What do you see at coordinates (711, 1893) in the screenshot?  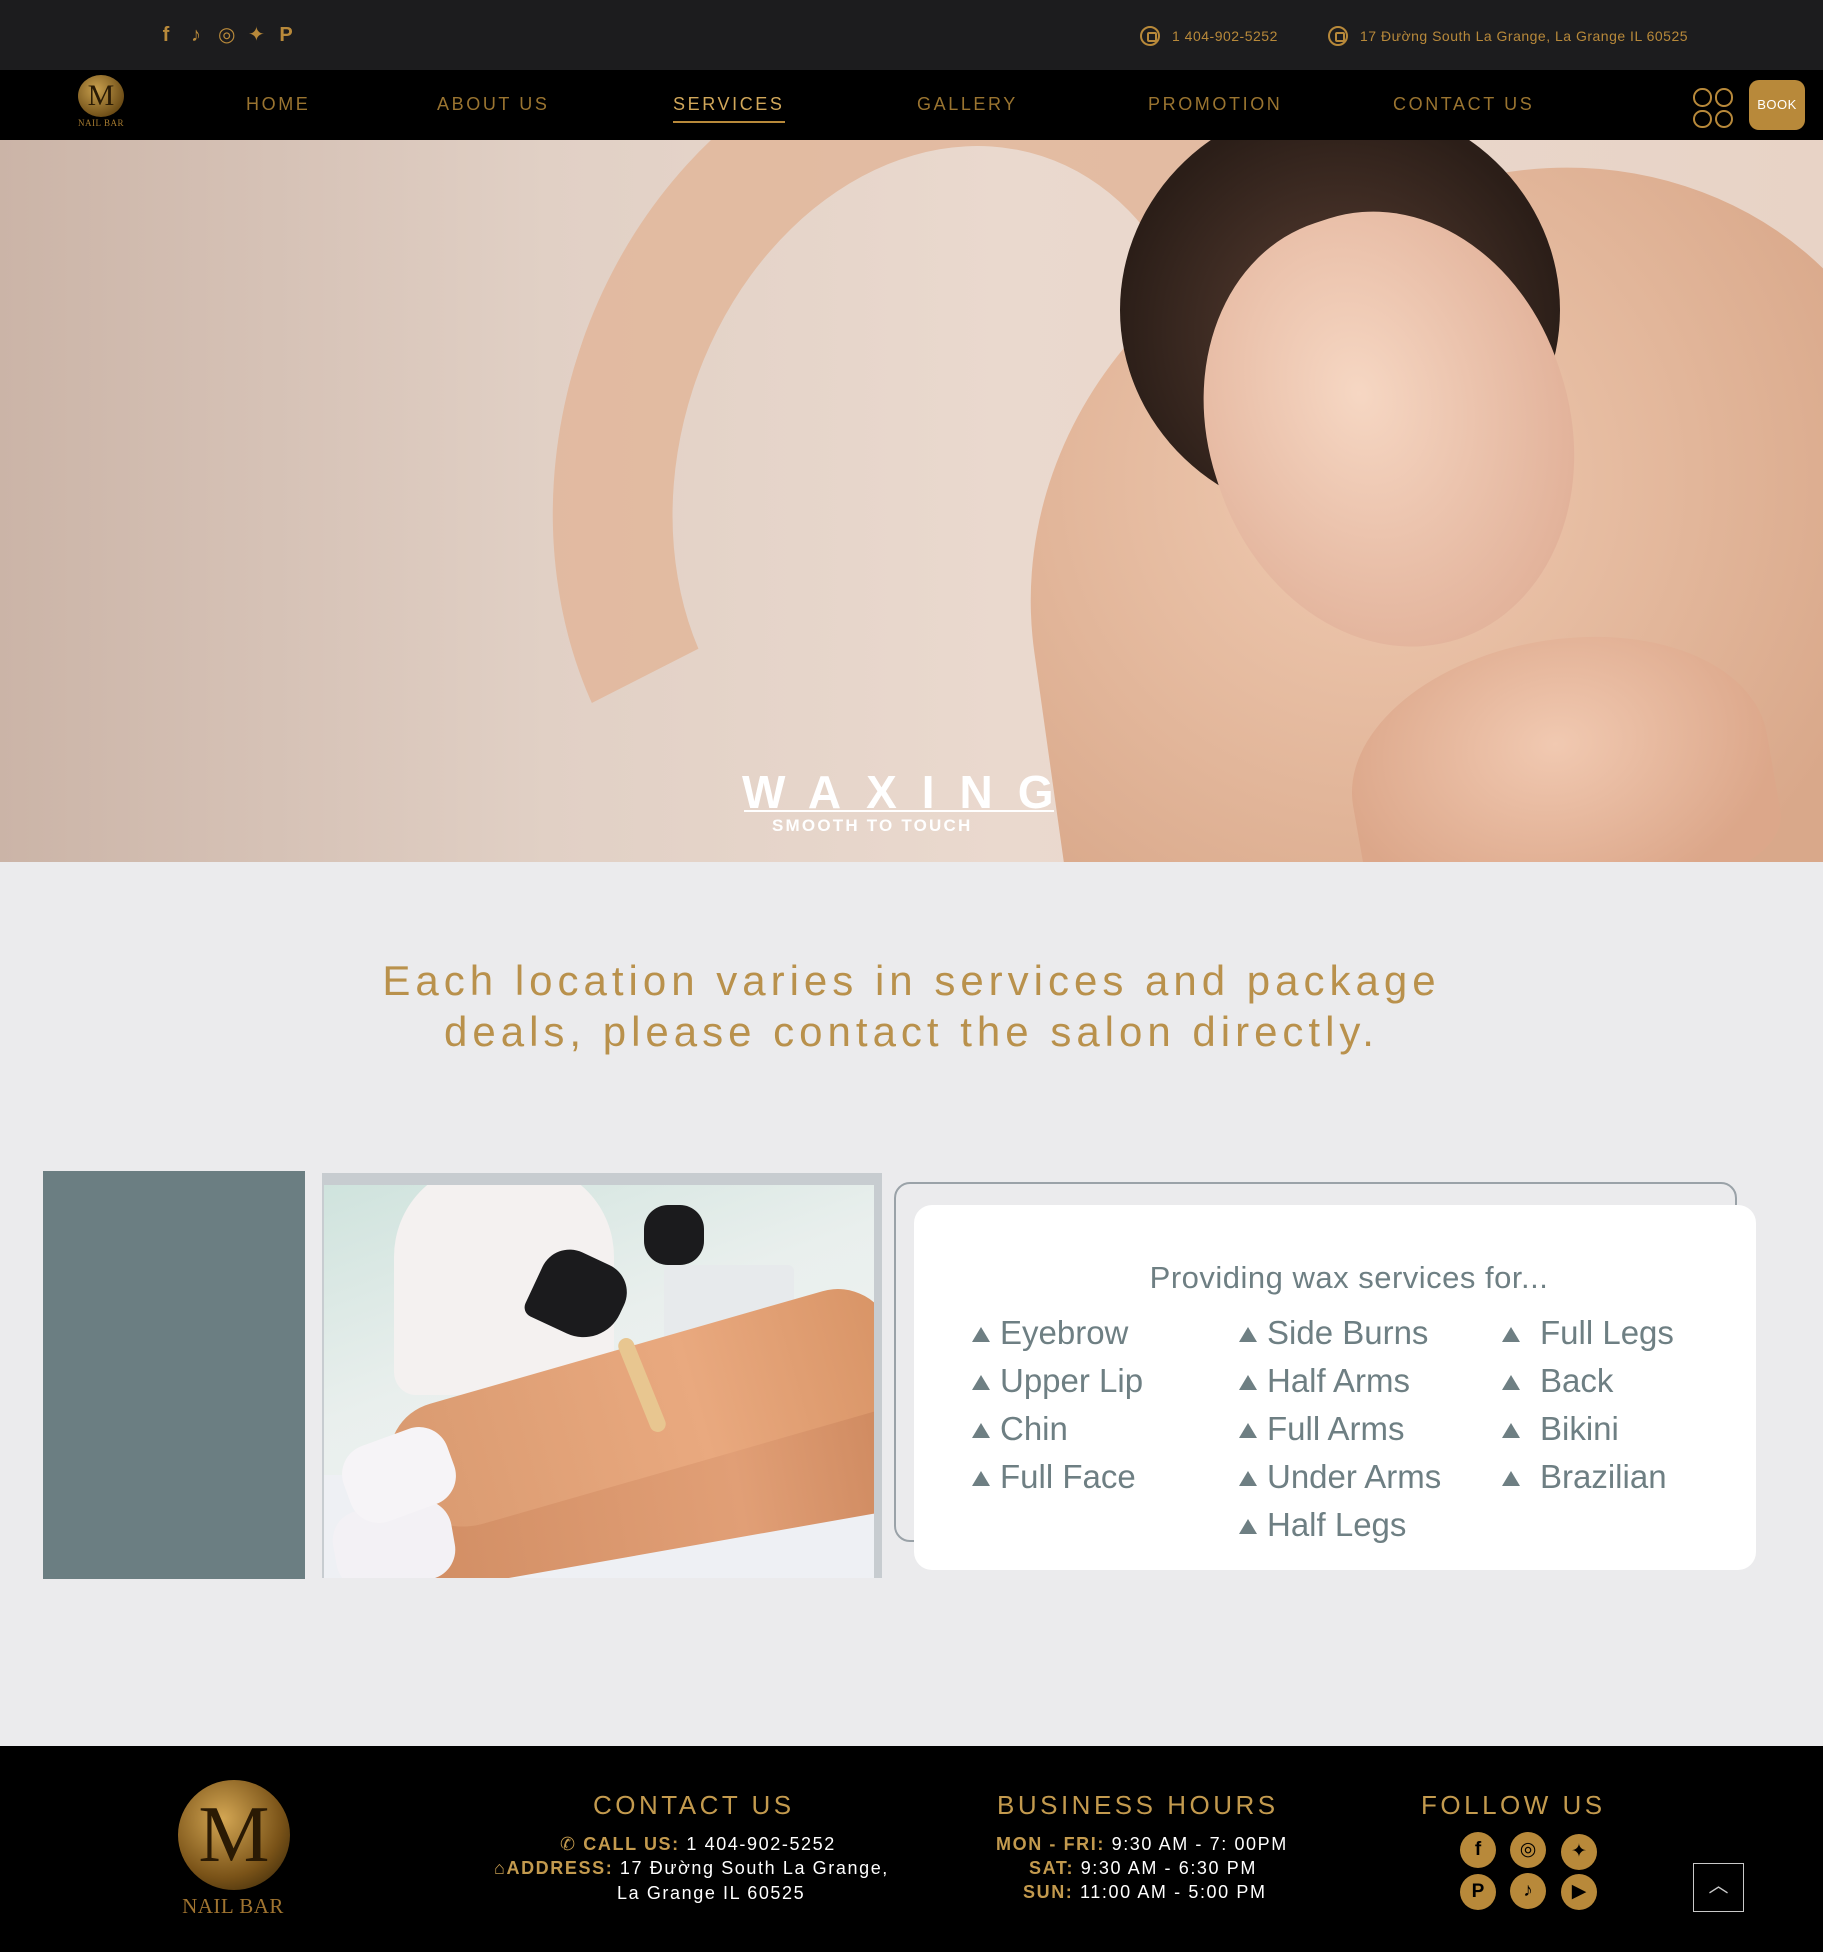 I see `footer-address-line-2: La Grange IL 60525` at bounding box center [711, 1893].